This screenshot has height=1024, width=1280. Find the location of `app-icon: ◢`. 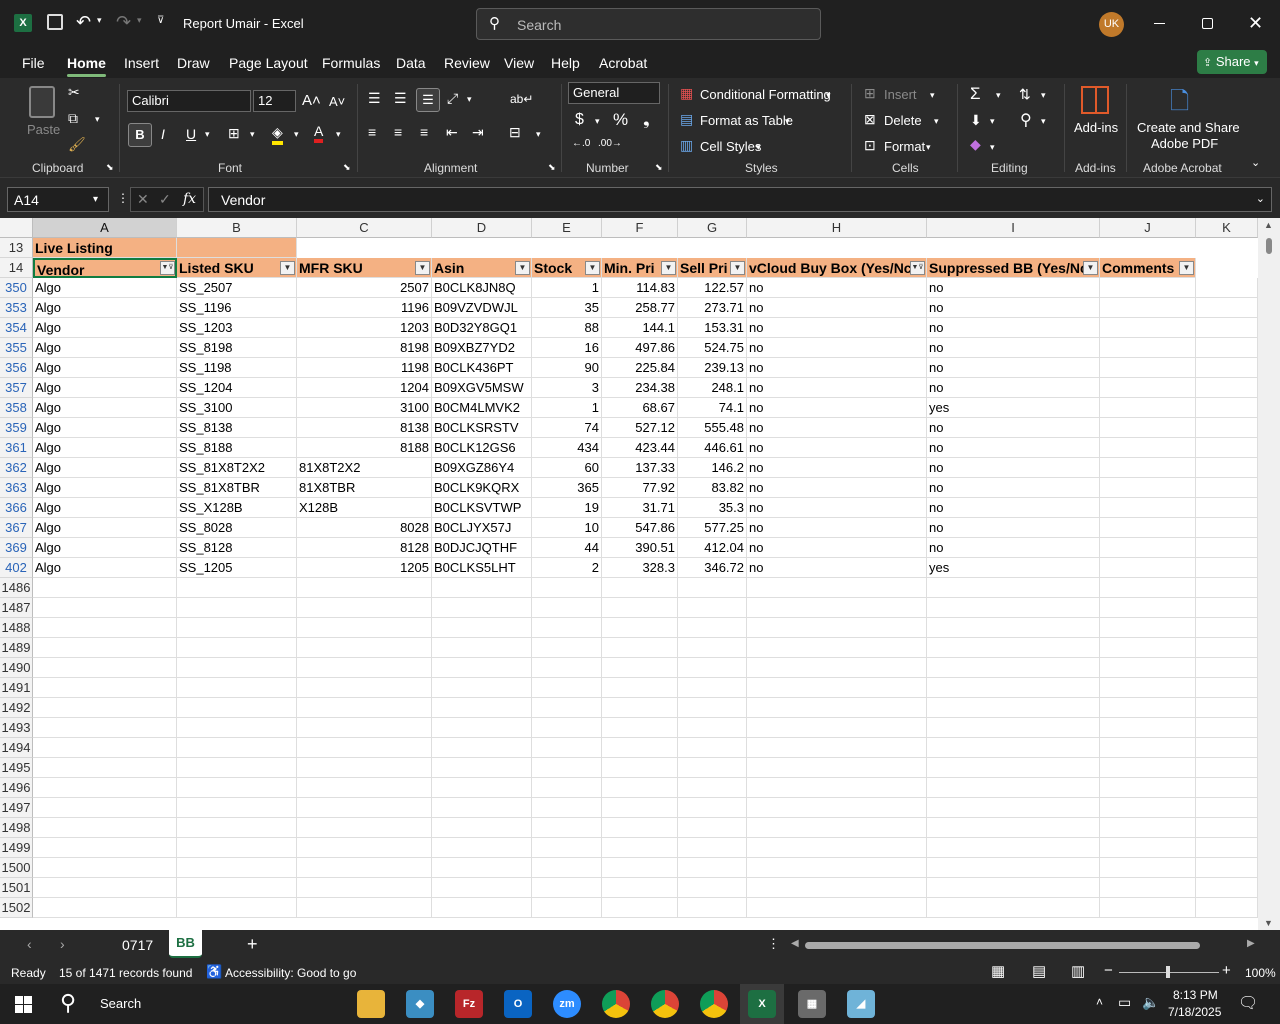

app-icon: ◢ is located at coordinates (861, 1004).